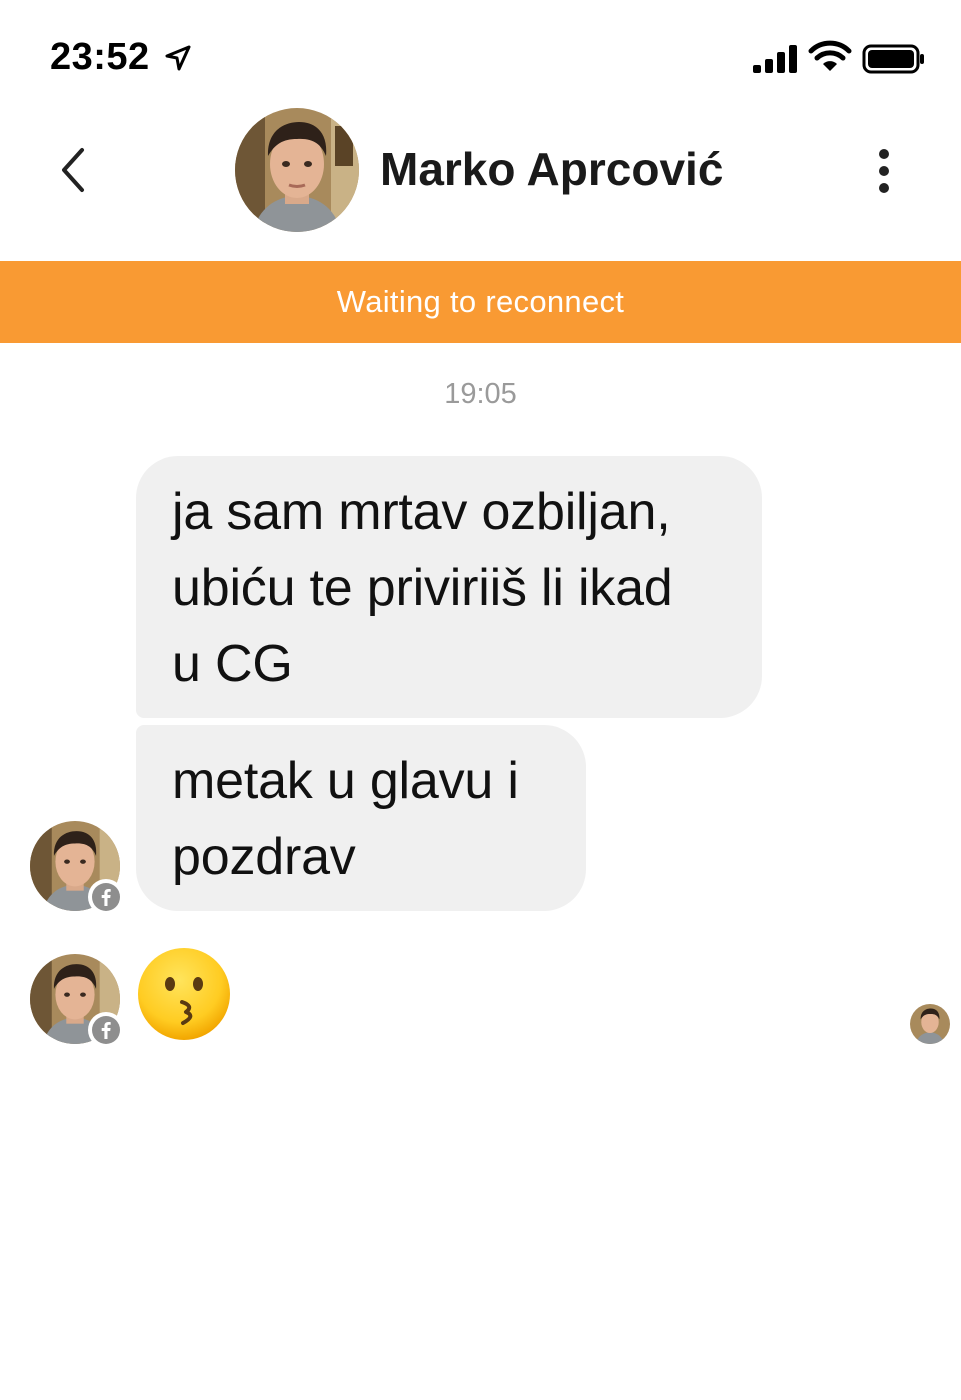  Describe the element at coordinates (884, 172) in the screenshot. I see `more-options-button` at that location.